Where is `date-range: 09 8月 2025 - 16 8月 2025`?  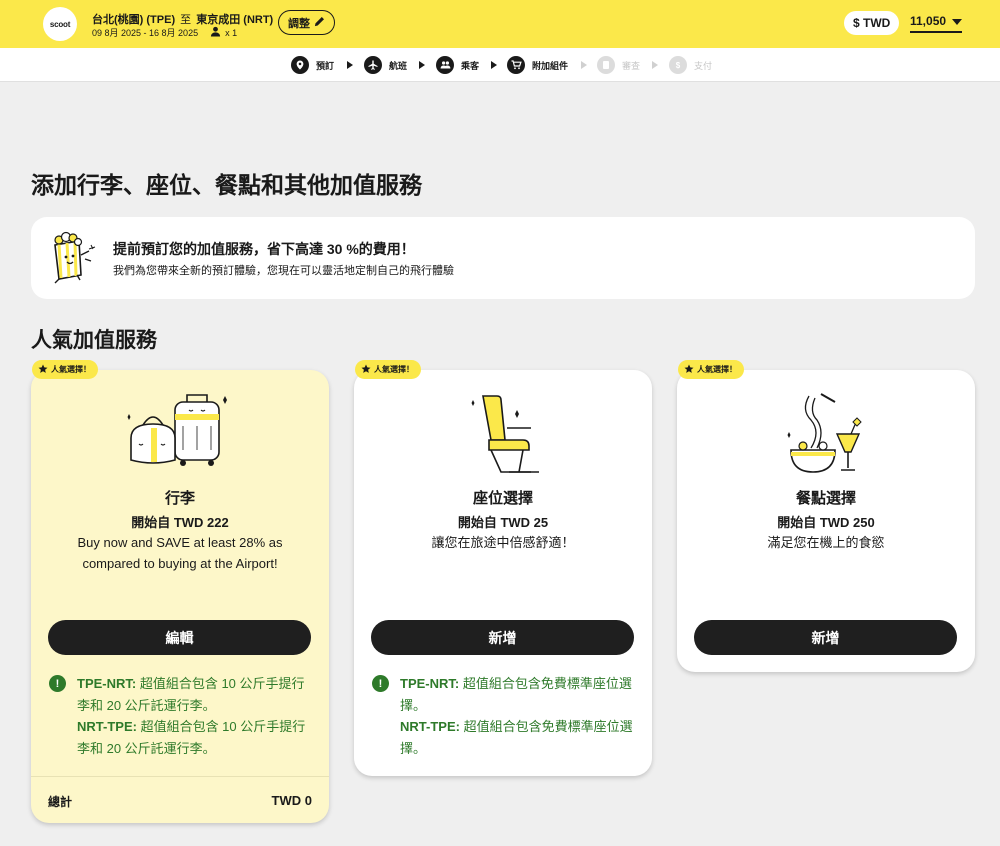
date-range: 09 8月 2025 - 16 8月 2025 is located at coordinates (145, 33).